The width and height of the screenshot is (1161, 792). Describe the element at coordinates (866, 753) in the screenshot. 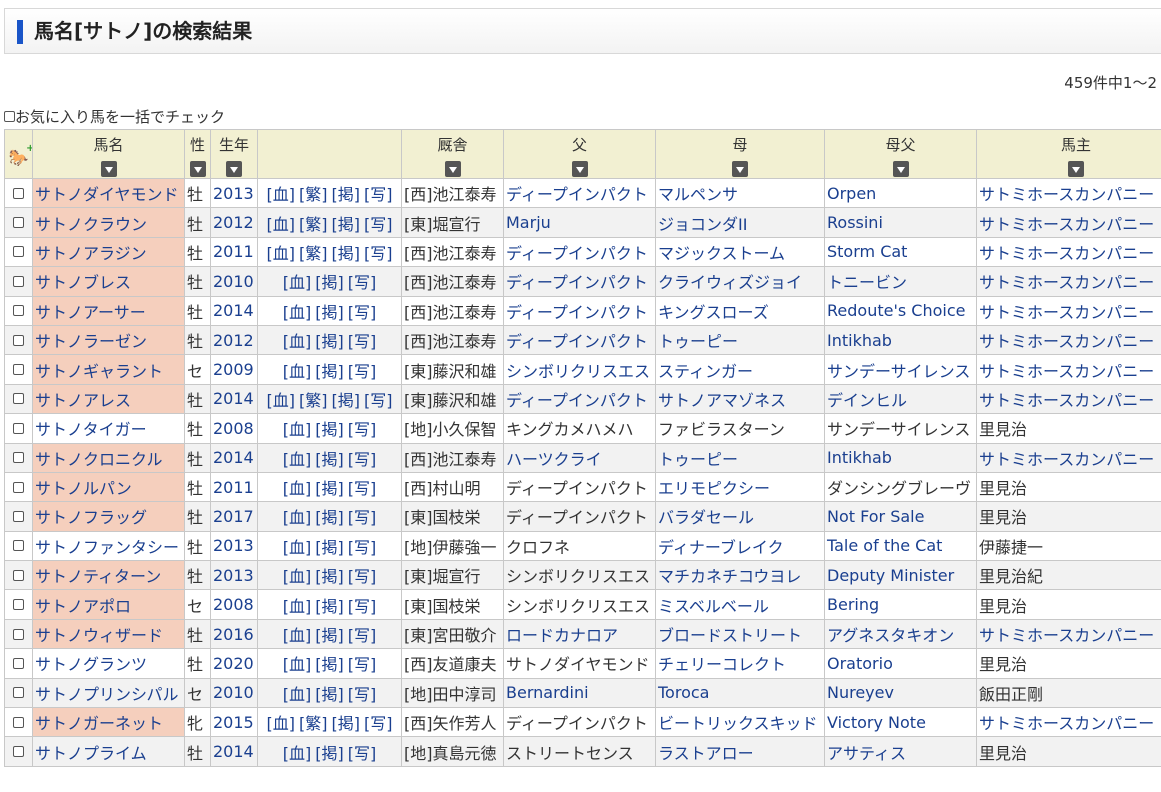

I see `damsire-link: アサティス` at that location.